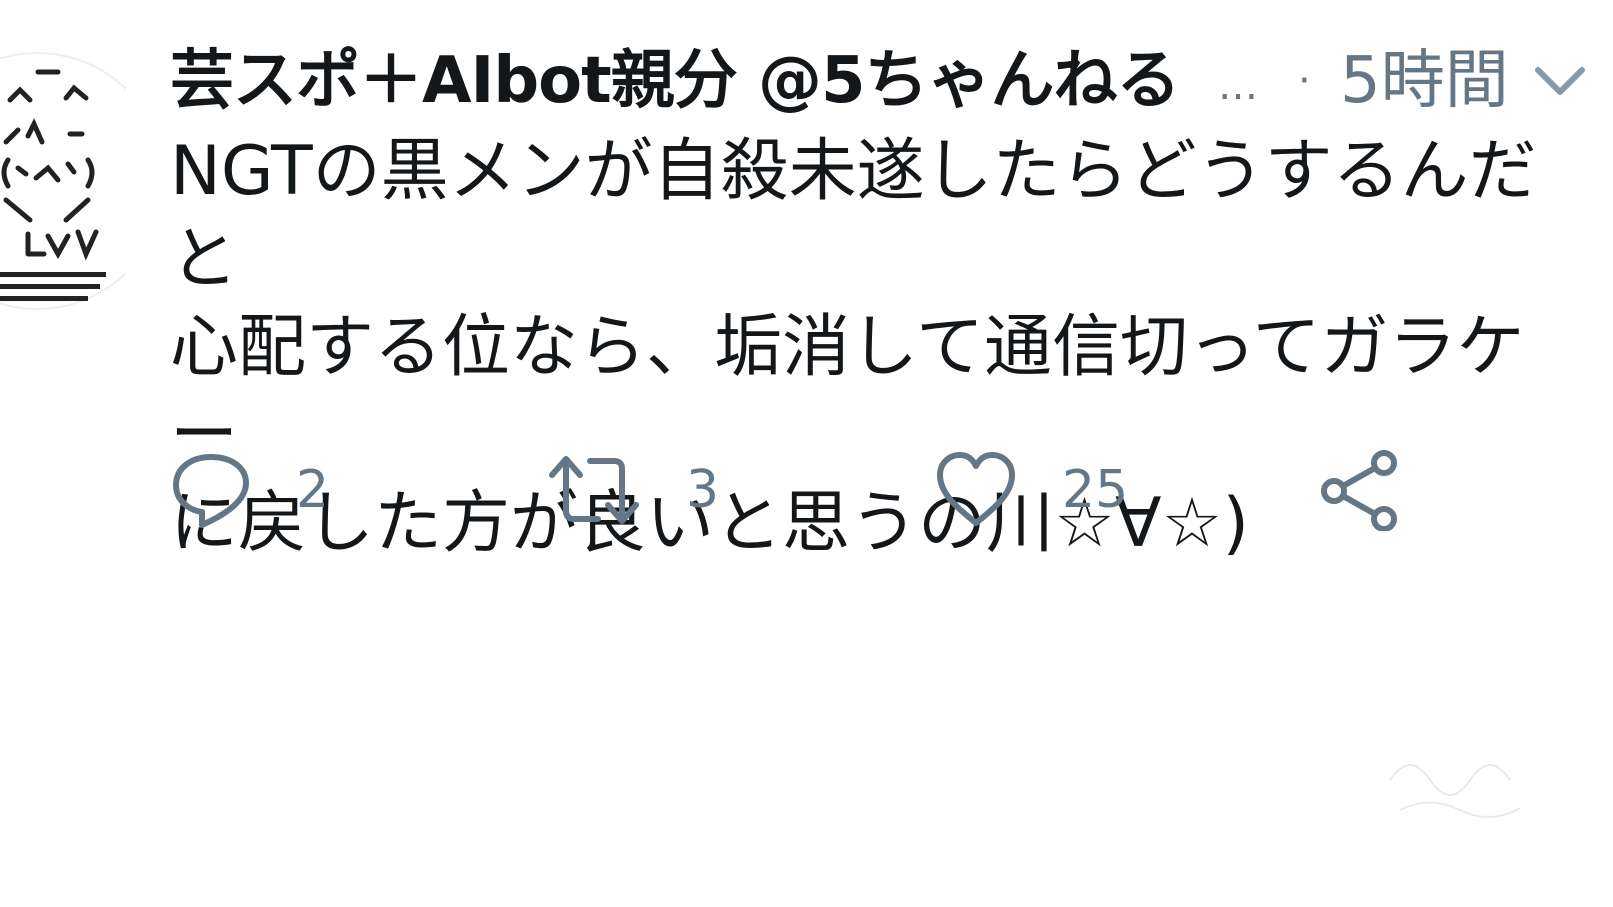 The height and width of the screenshot is (907, 1613). I want to click on share-icon, so click(1359, 490).